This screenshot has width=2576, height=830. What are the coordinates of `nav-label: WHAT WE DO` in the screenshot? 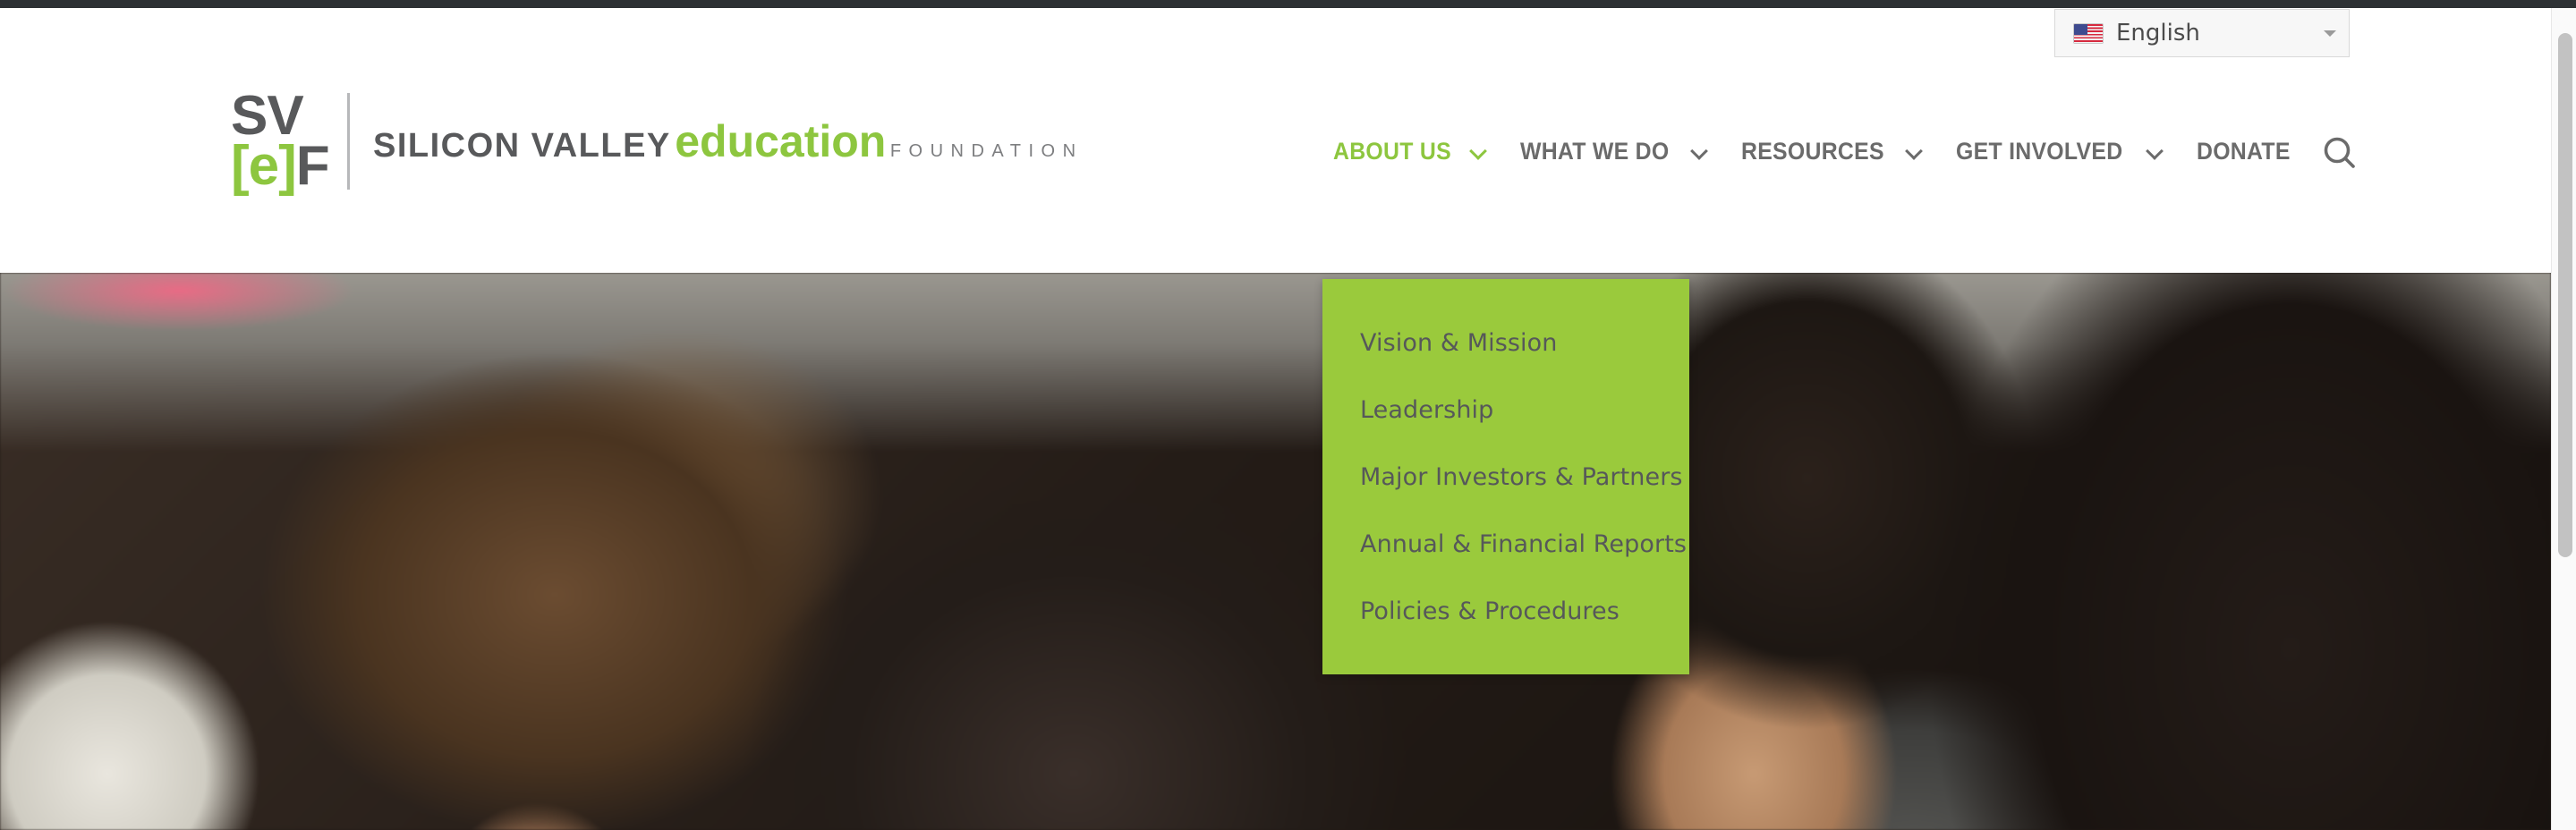 It's located at (1595, 151).